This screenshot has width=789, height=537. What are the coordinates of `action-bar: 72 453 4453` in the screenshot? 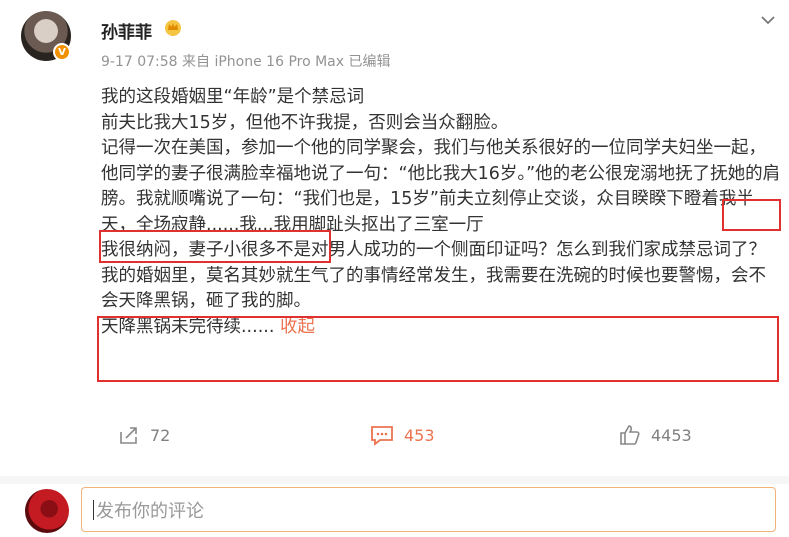 It's located at (394, 438).